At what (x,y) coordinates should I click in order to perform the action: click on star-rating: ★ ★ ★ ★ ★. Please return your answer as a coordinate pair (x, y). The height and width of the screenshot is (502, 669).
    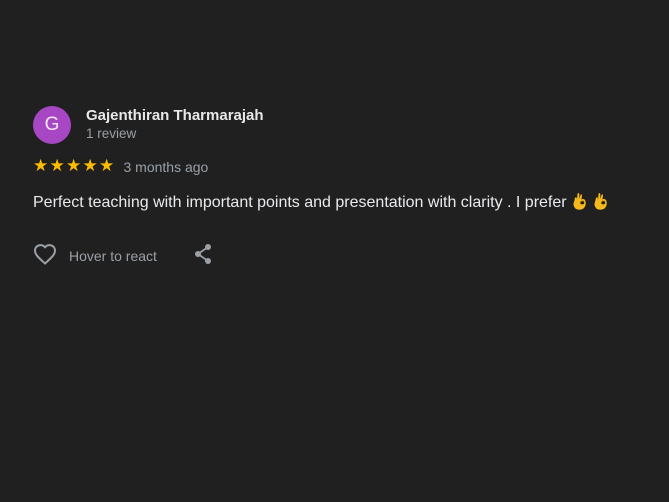
    Looking at the image, I should click on (74, 166).